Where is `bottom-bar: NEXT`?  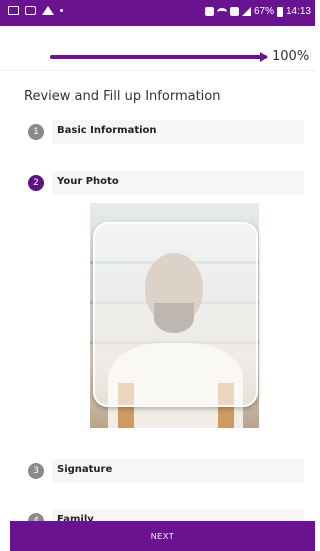 bottom-bar: NEXT is located at coordinates (162, 536).